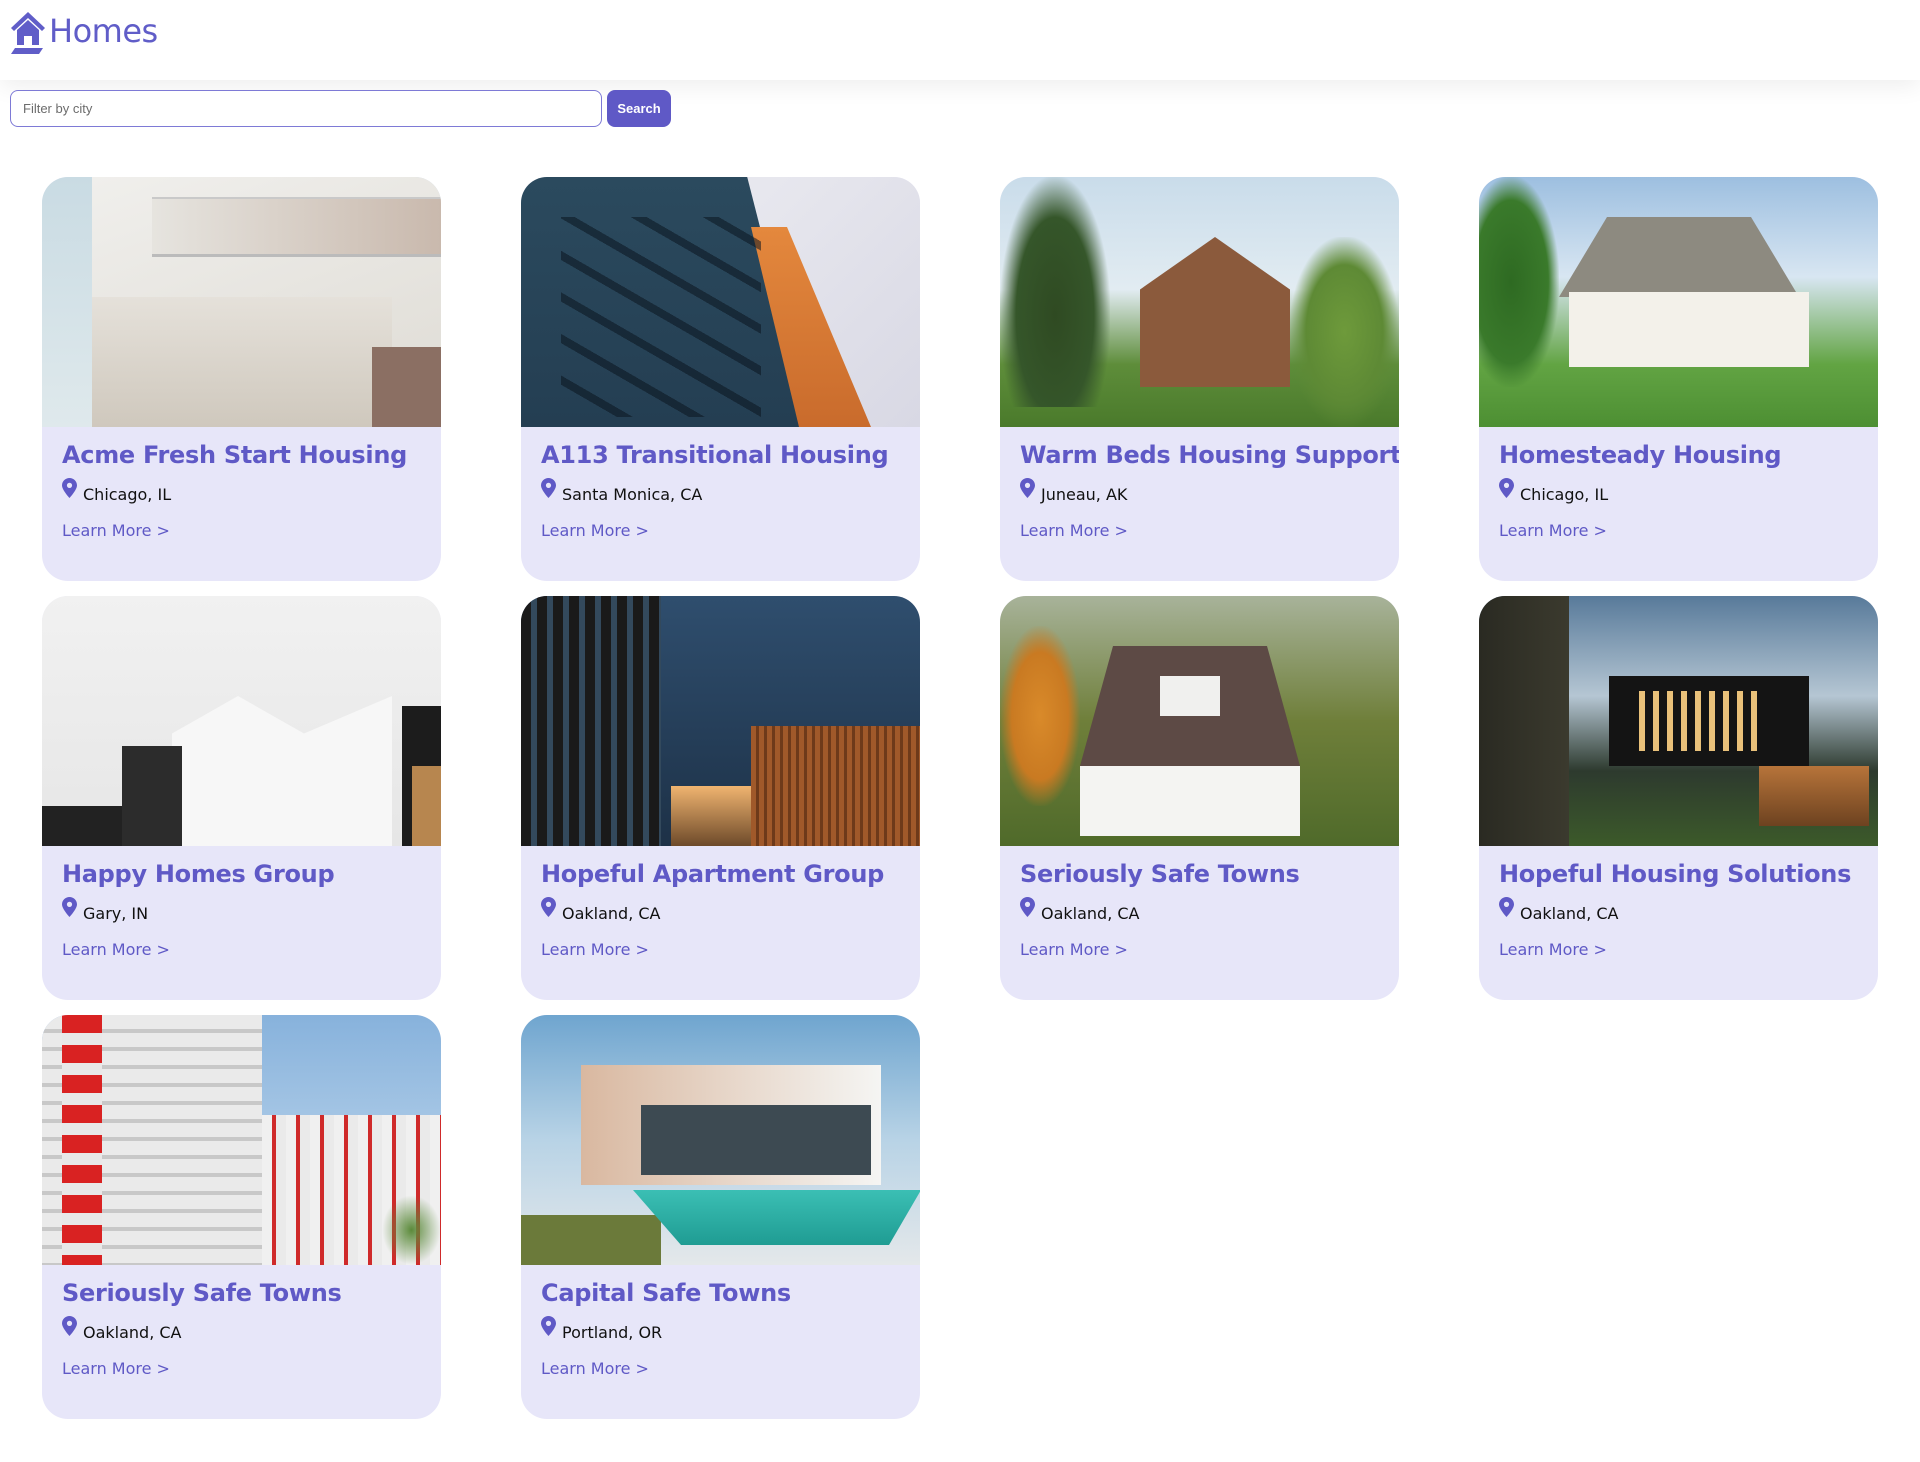 Image resolution: width=1920 pixels, height=1462 pixels. I want to click on location-text: Santa Monica, CA, so click(632, 494).